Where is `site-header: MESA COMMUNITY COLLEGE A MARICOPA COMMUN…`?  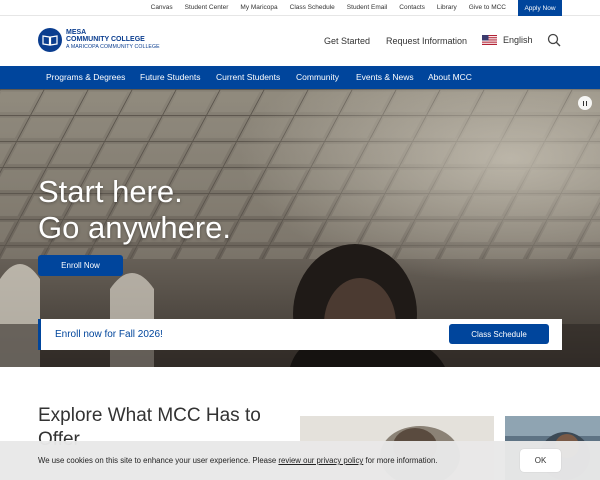
site-header: MESA COMMUNITY COLLEGE A MARICOPA COMMUN… is located at coordinates (300, 41).